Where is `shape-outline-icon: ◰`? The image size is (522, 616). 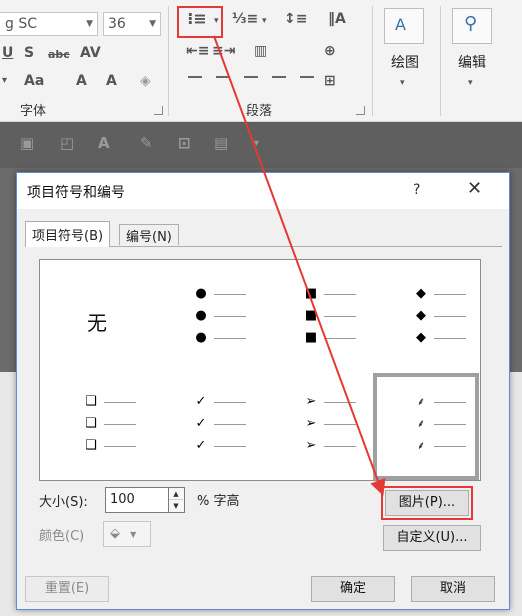
shape-outline-icon: ◰ is located at coordinates (67, 143).